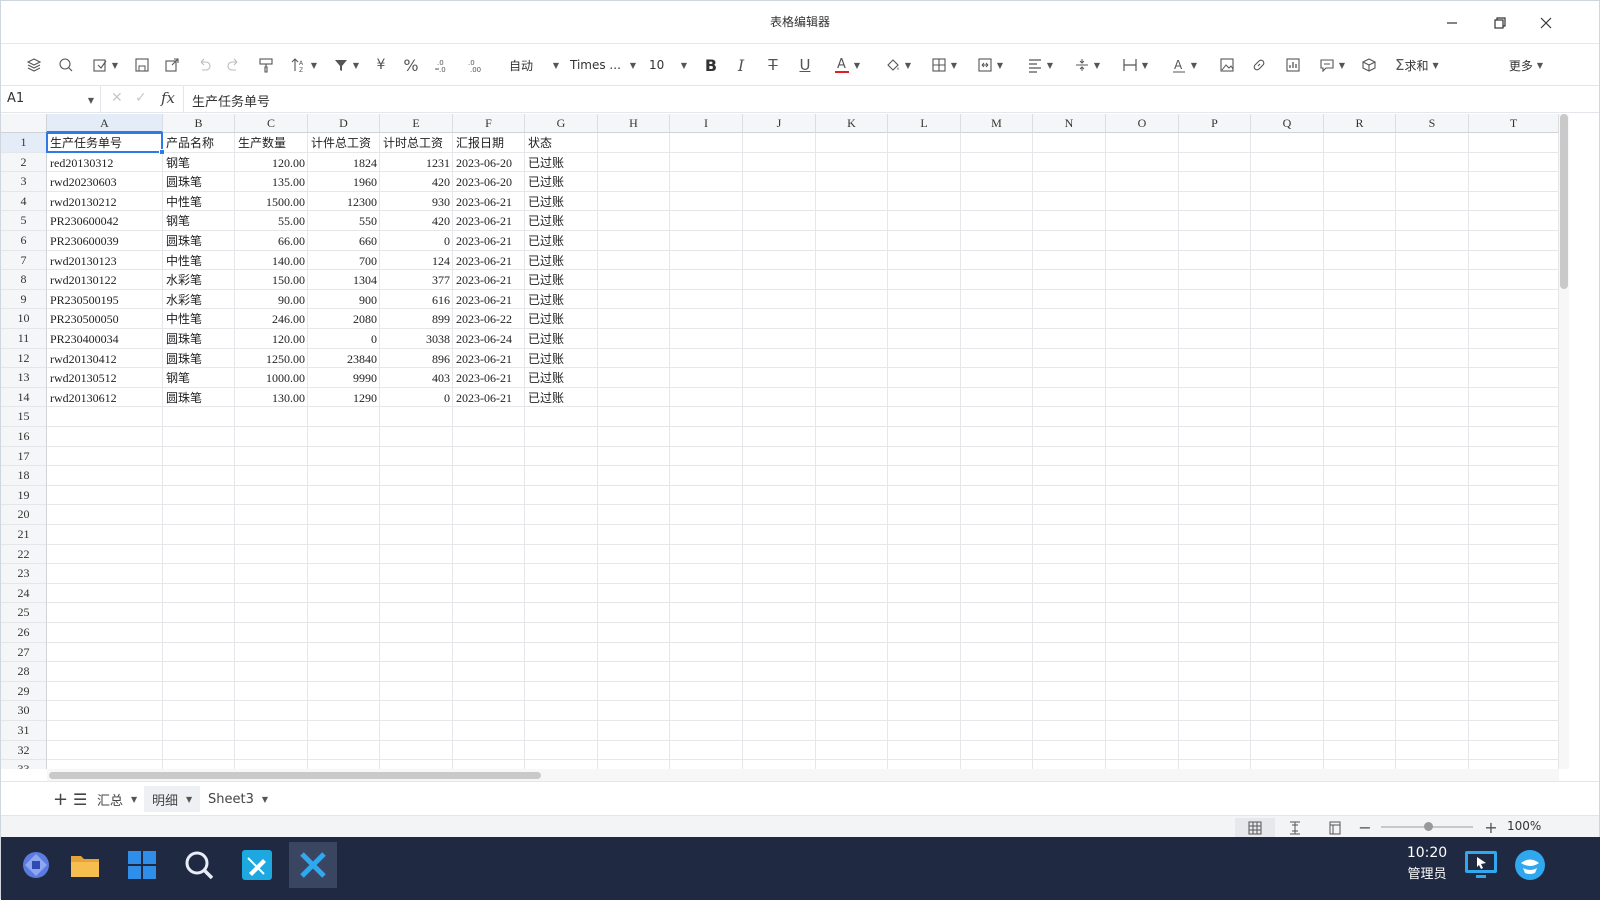 This screenshot has height=900, width=1600. I want to click on plugin-button, so click(1369, 65).